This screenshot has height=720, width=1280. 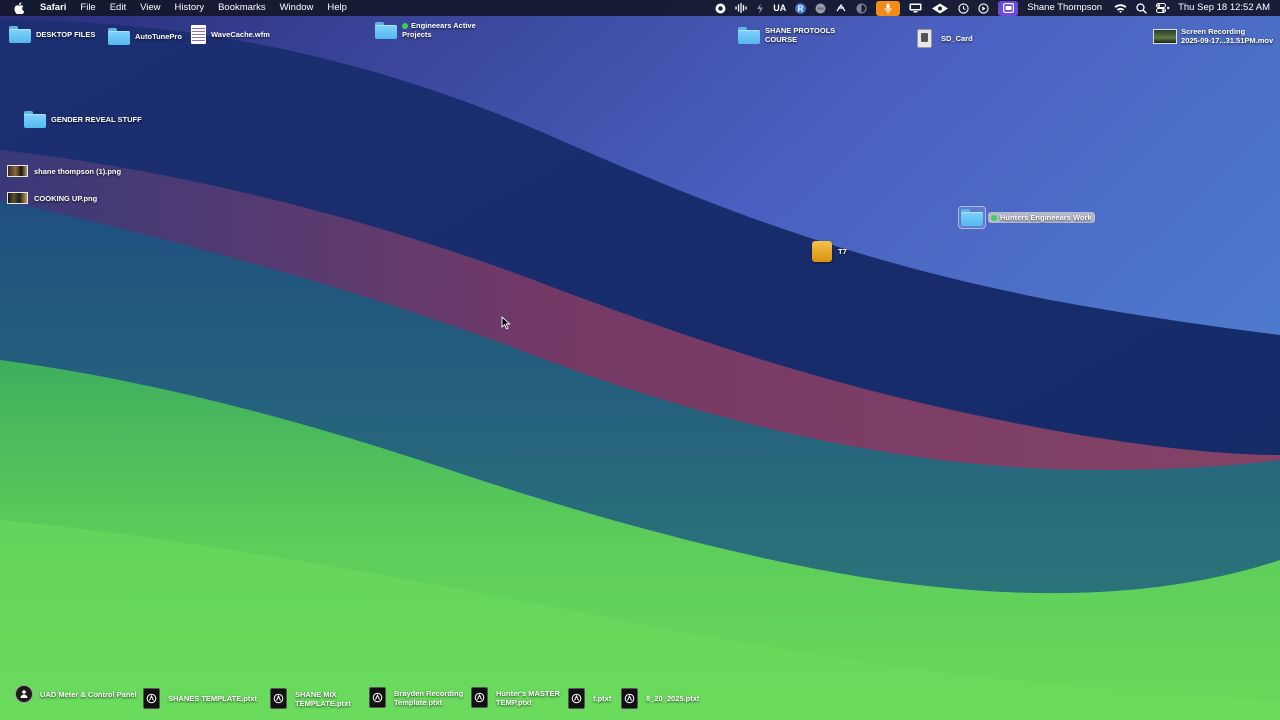 I want to click on desktop-item-label: Hunter's MASTER TEMP.ptxt, so click(x=528, y=697).